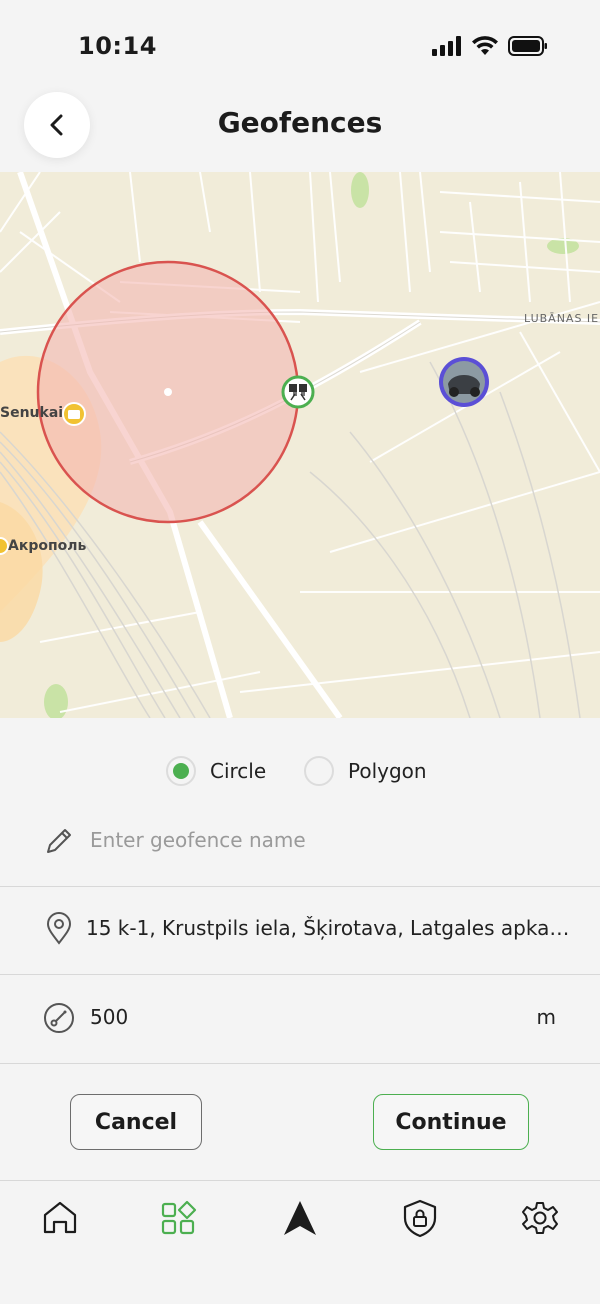  I want to click on geofence-name-input: Enter geofence name, so click(198, 840).